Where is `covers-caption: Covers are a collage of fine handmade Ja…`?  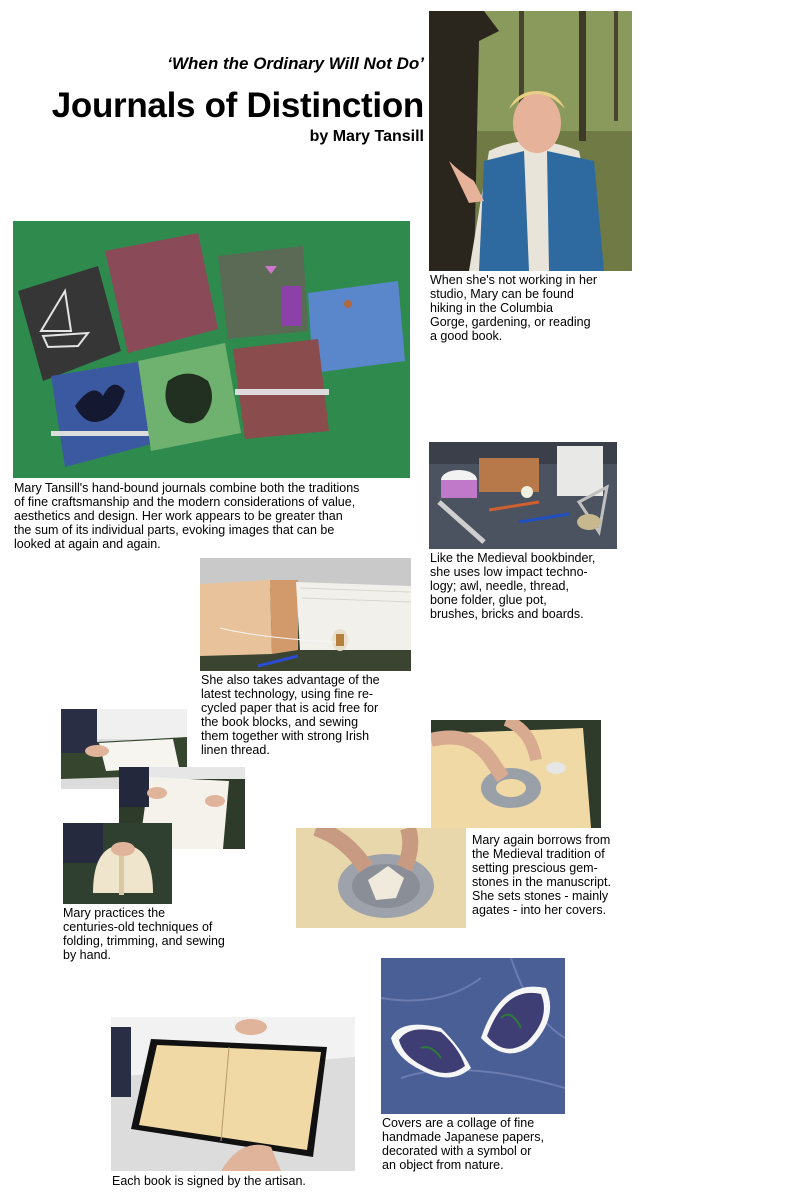
covers-caption: Covers are a collage of fine handmade Ja… is located at coordinates (463, 1144).